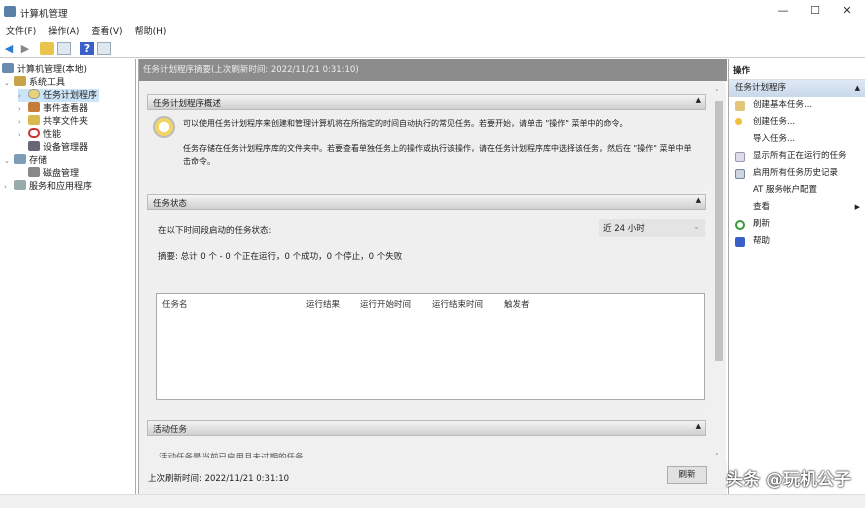 The image size is (865, 508). What do you see at coordinates (432, 12) in the screenshot?
I see `title-bar: 计算机管理 — ☐ ✕` at bounding box center [432, 12].